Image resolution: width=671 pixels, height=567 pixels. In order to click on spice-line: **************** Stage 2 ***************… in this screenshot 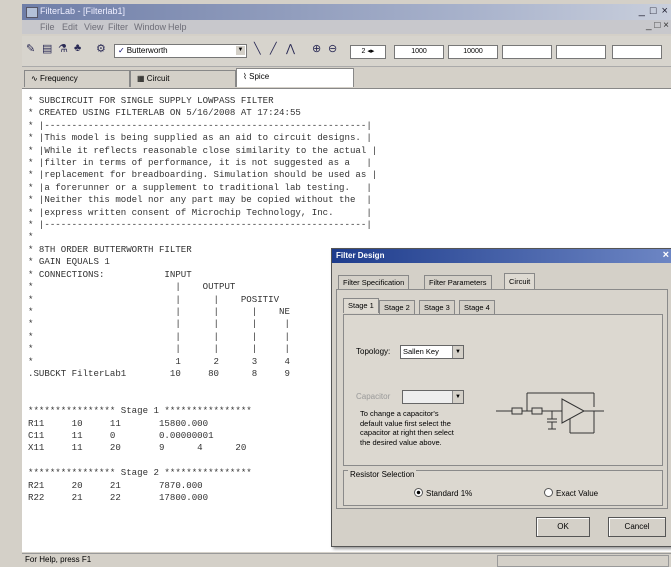, I will do `click(140, 473)`.